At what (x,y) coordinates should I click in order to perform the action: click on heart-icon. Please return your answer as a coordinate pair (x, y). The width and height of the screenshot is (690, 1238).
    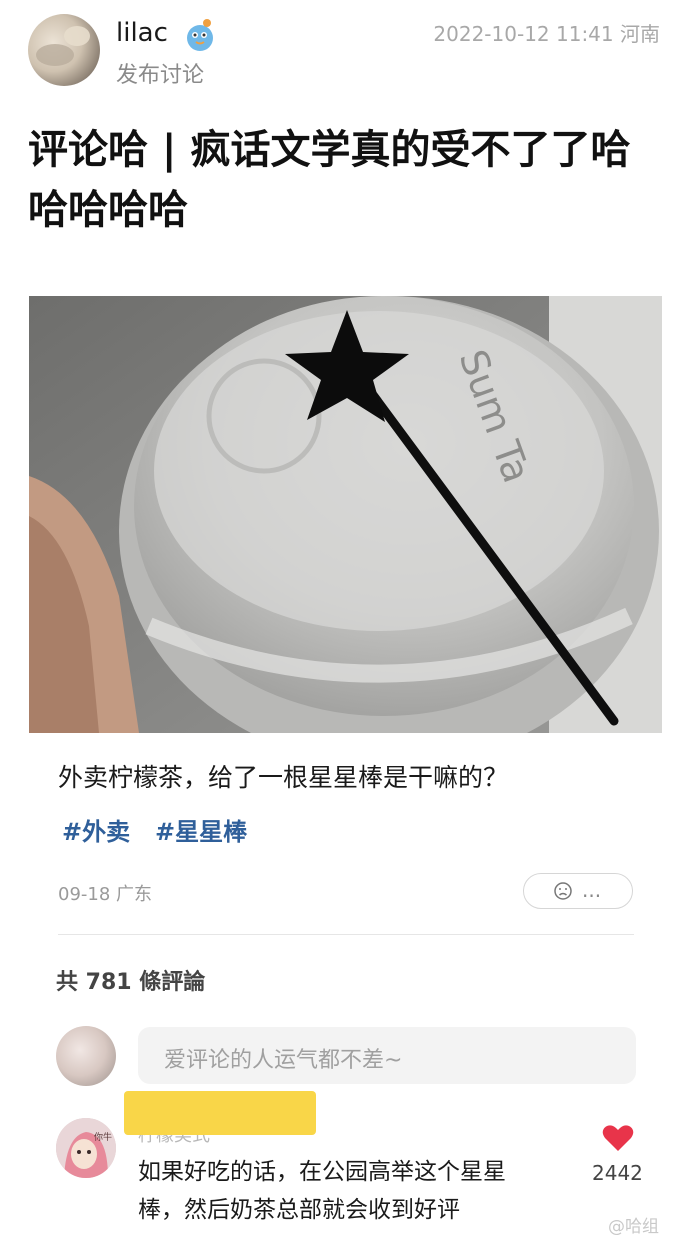
    Looking at the image, I should click on (618, 1138).